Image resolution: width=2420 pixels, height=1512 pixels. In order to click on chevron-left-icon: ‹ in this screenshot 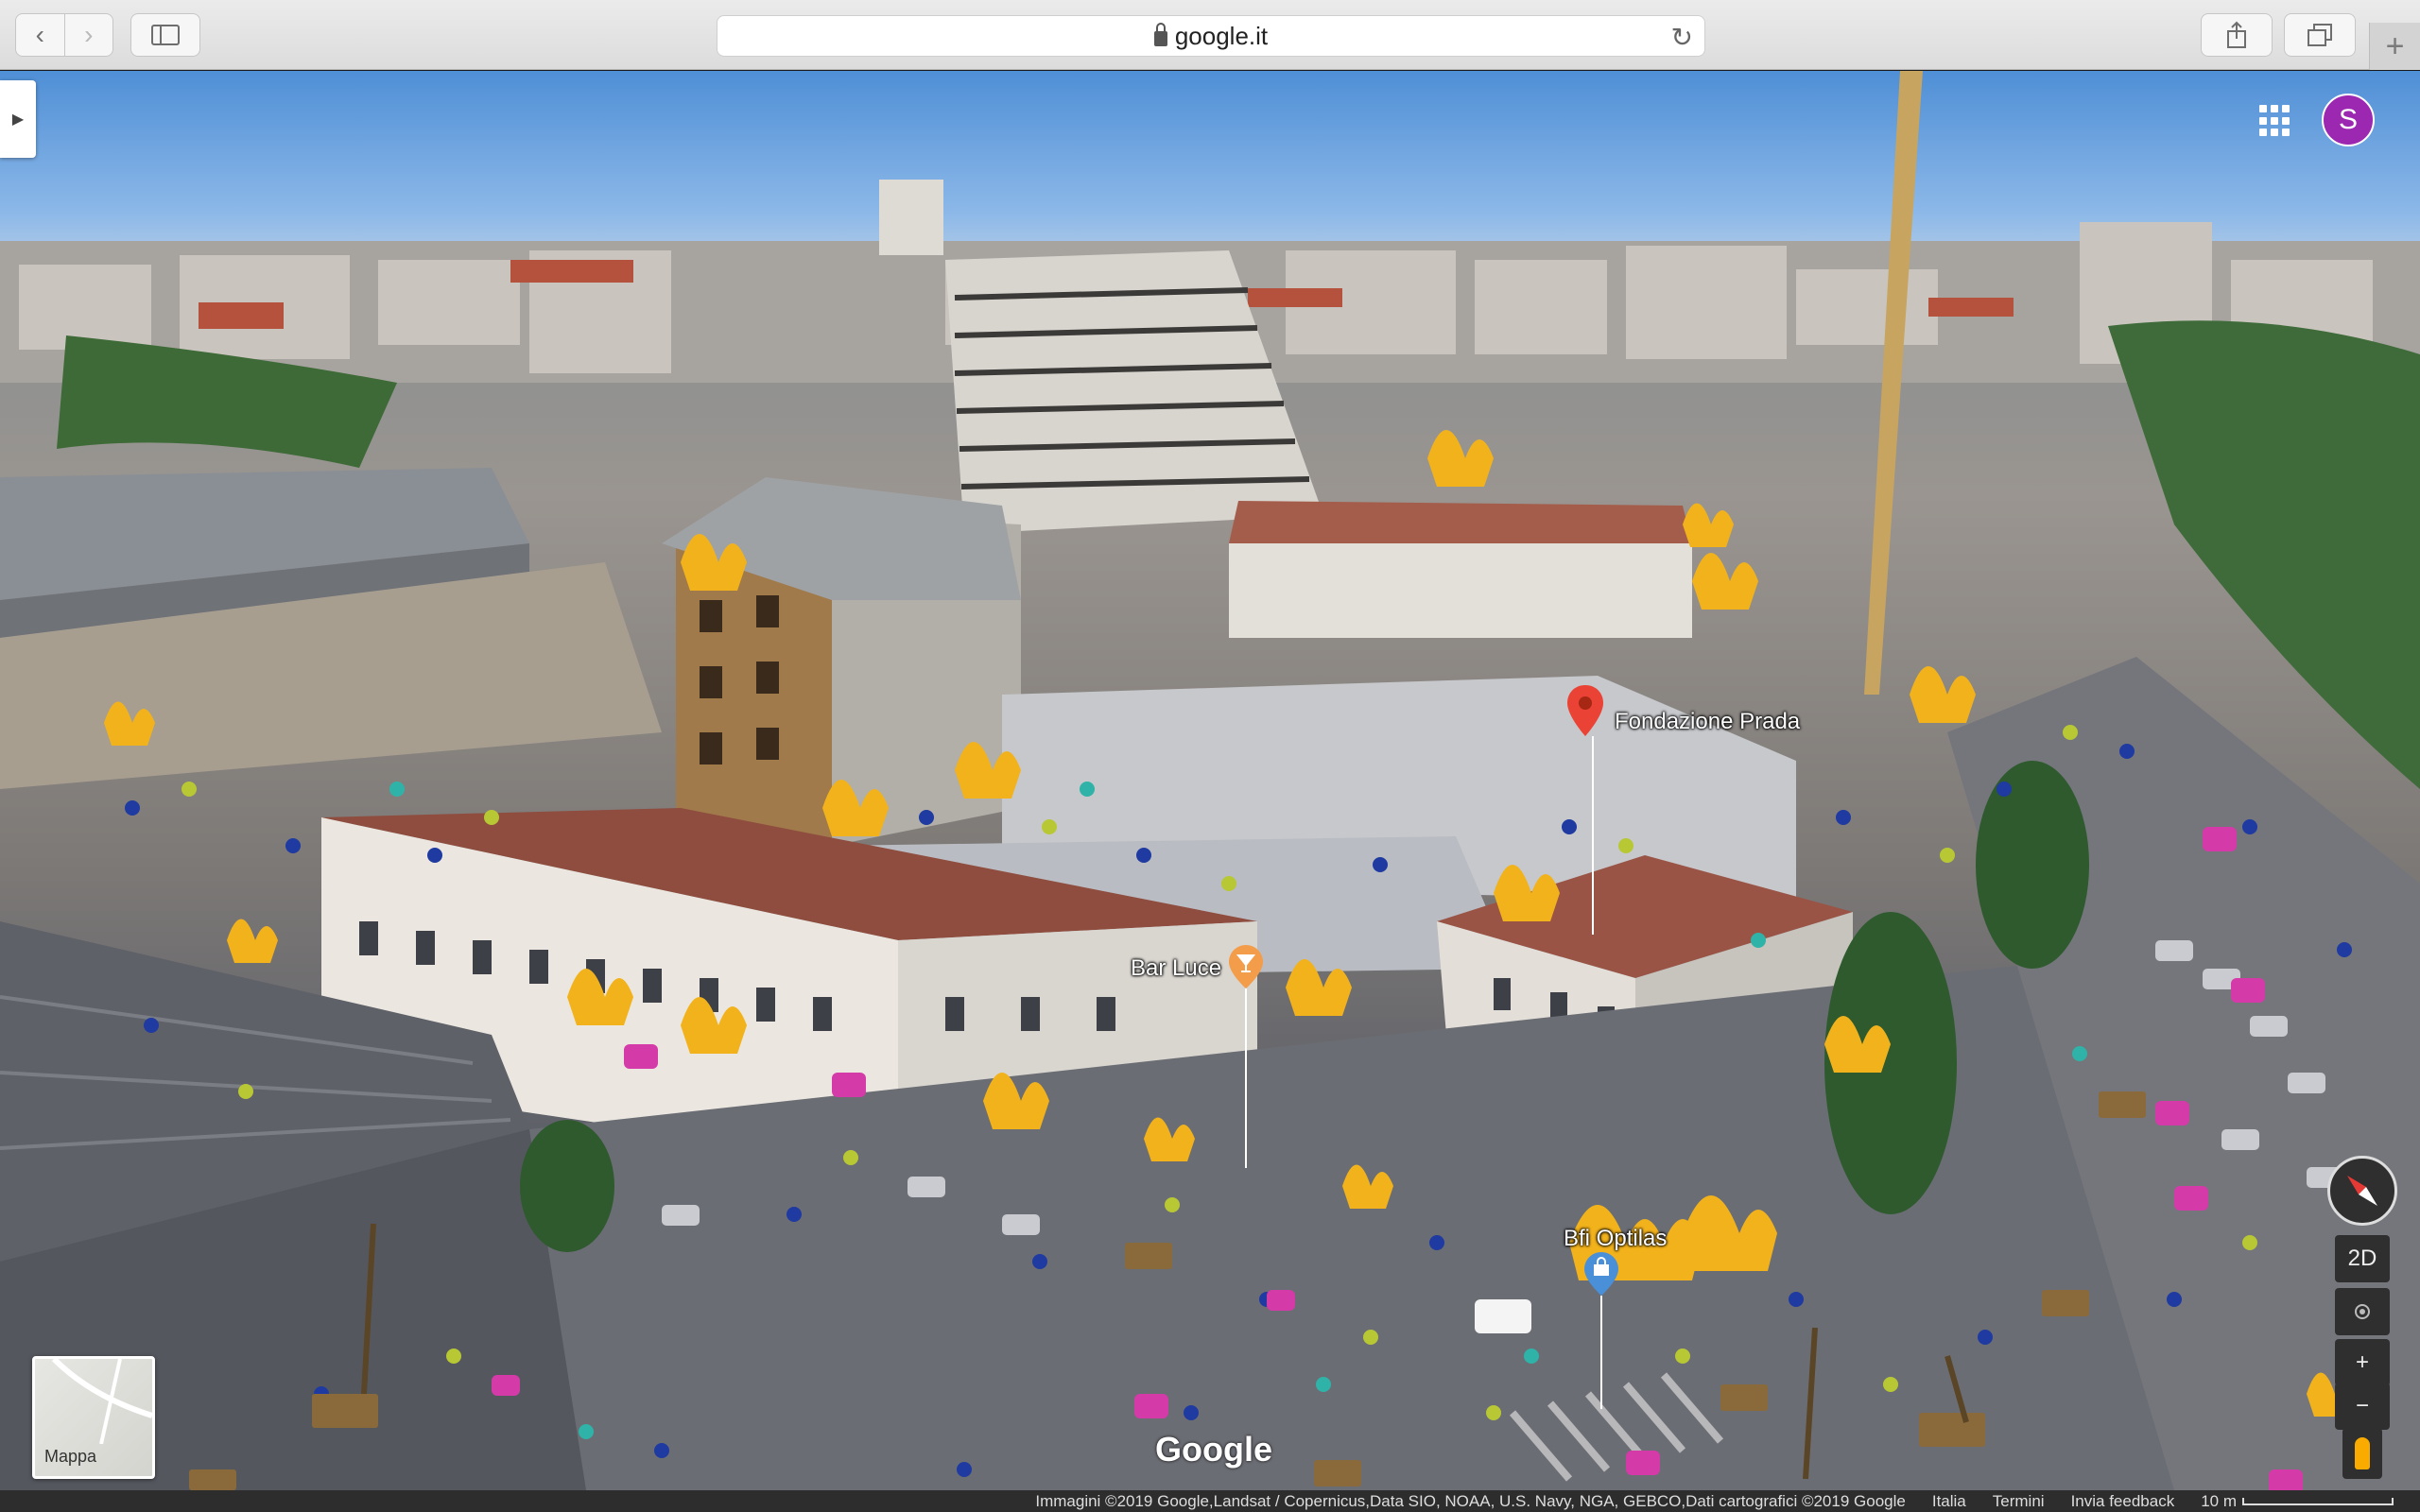, I will do `click(39, 34)`.